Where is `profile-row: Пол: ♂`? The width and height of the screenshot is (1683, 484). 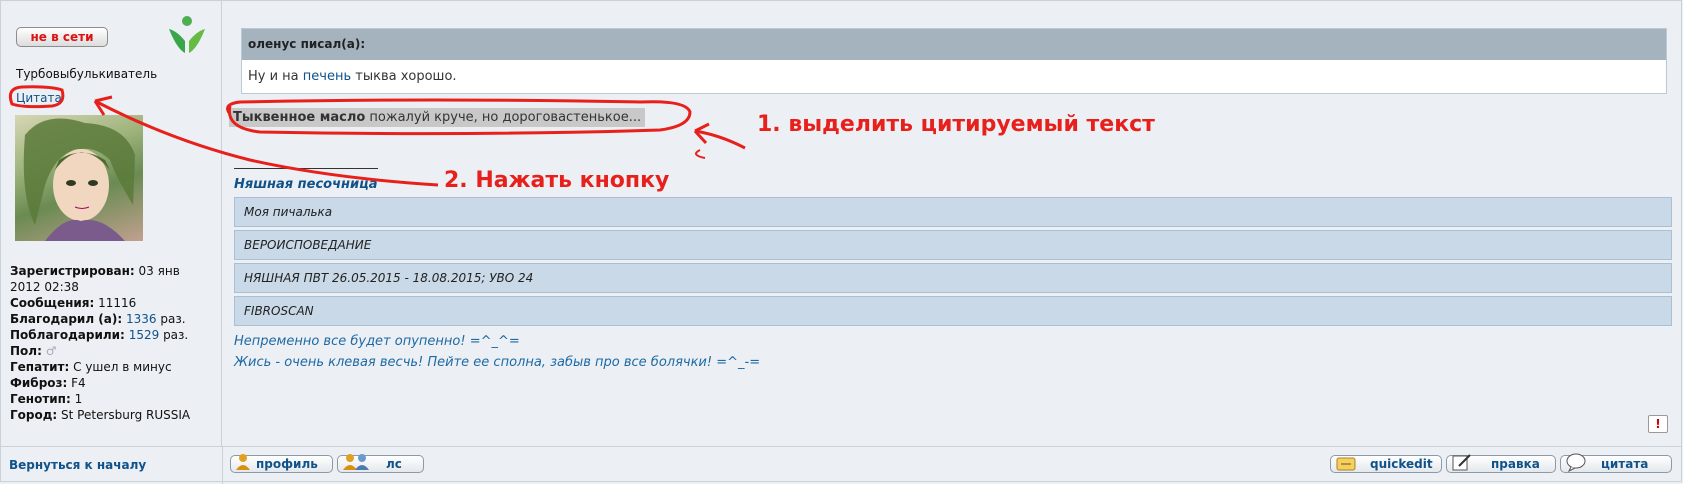
profile-row: Пол: ♂ is located at coordinates (33, 351).